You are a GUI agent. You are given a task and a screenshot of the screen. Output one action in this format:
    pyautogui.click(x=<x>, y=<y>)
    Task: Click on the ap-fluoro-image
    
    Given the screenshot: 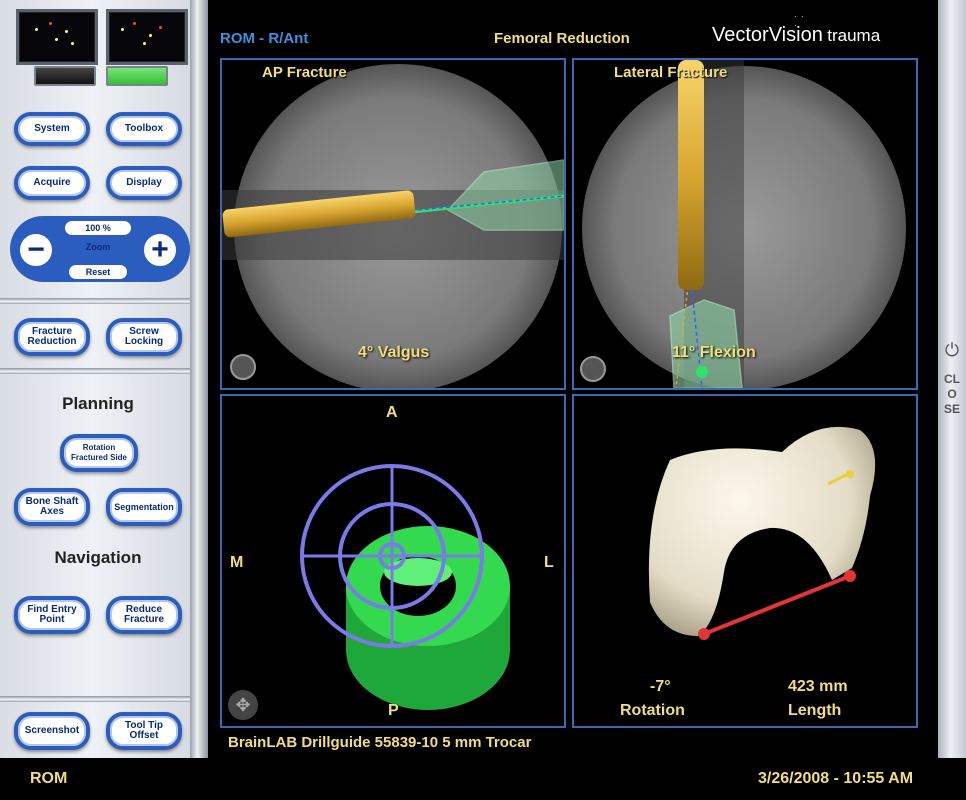 What is the action you would take?
    pyautogui.click(x=393, y=226)
    